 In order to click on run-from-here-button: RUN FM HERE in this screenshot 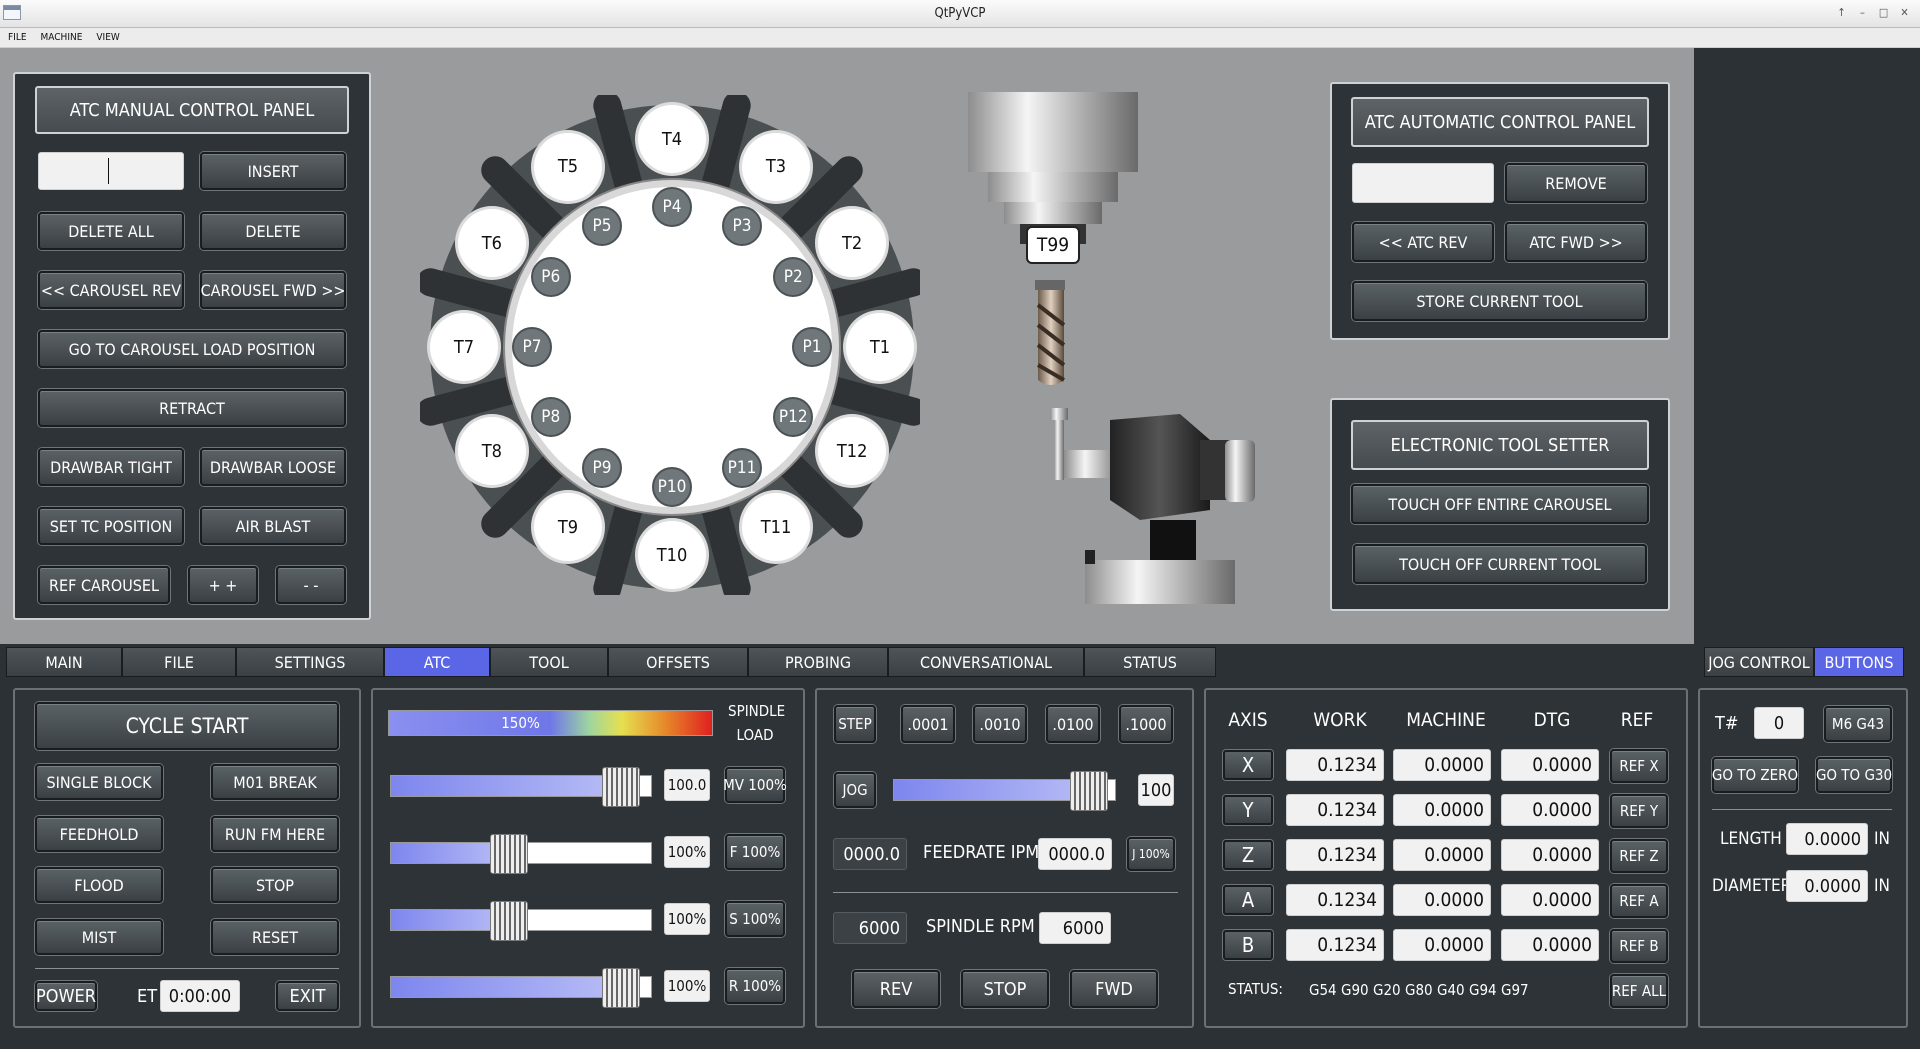, I will do `click(275, 834)`.